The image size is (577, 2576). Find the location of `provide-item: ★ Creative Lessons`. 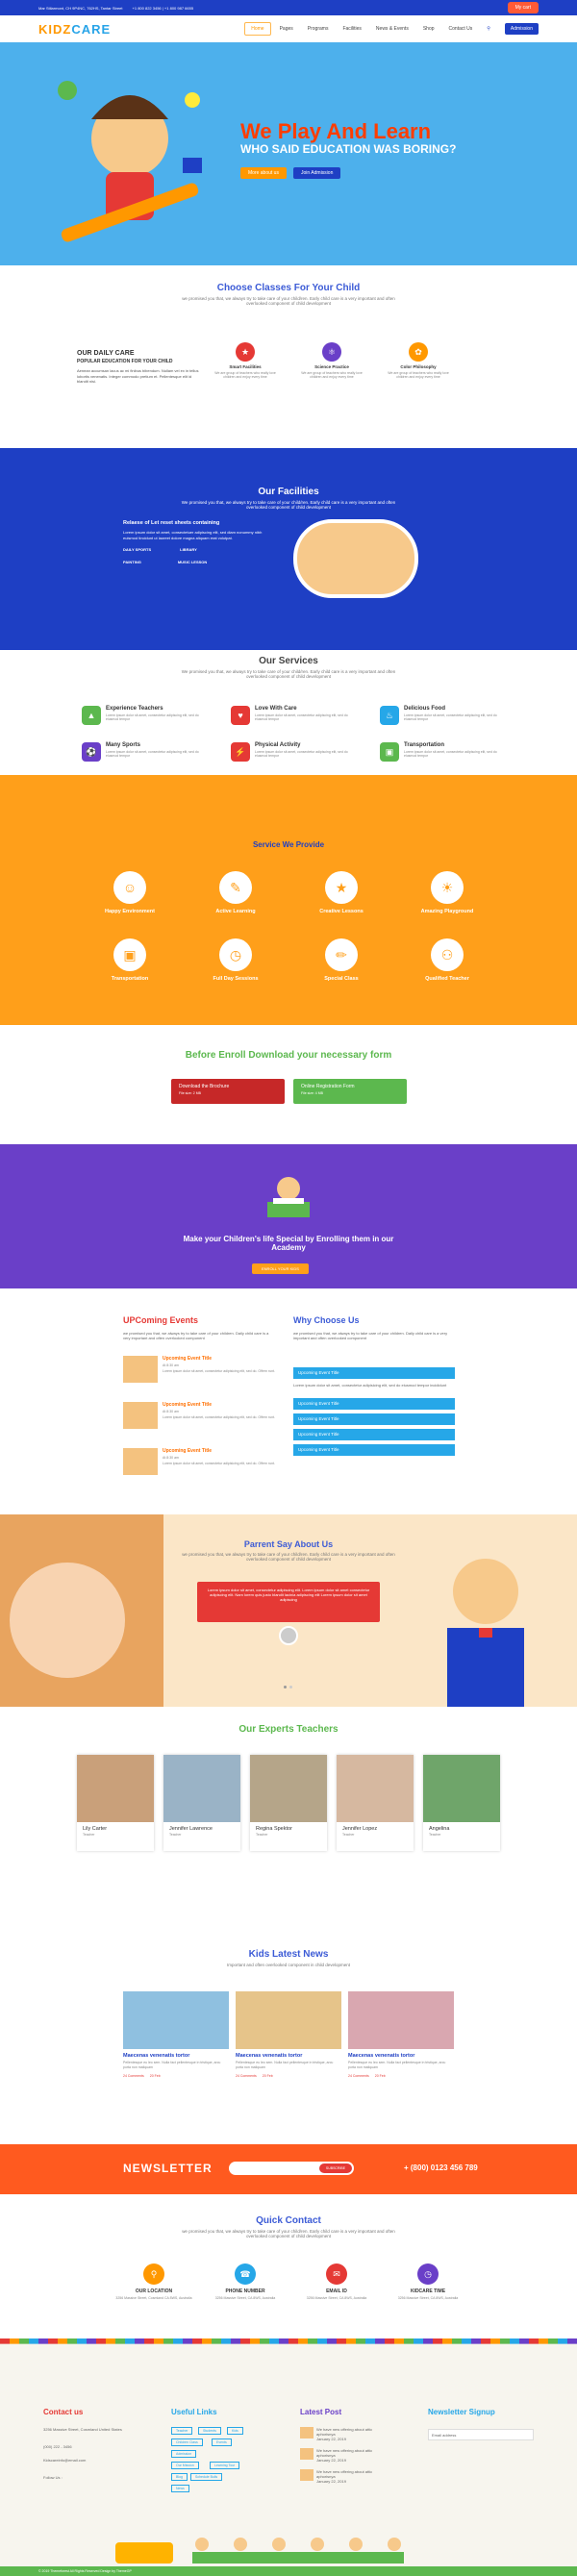

provide-item: ★ Creative Lessons is located at coordinates (342, 892).